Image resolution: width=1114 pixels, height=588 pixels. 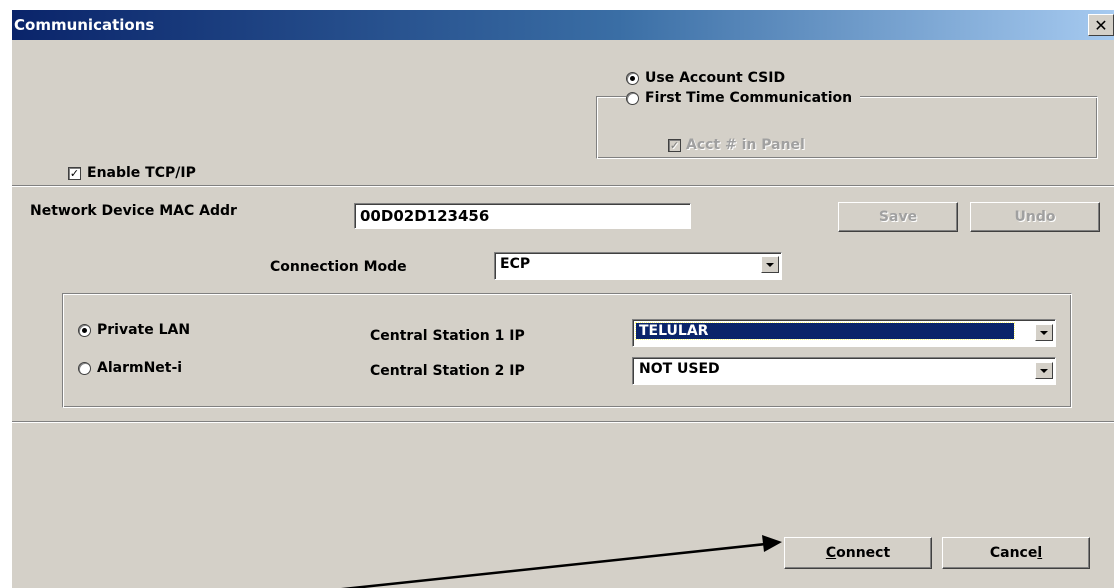 I want to click on arrow-annotation-icon, so click(x=561, y=561).